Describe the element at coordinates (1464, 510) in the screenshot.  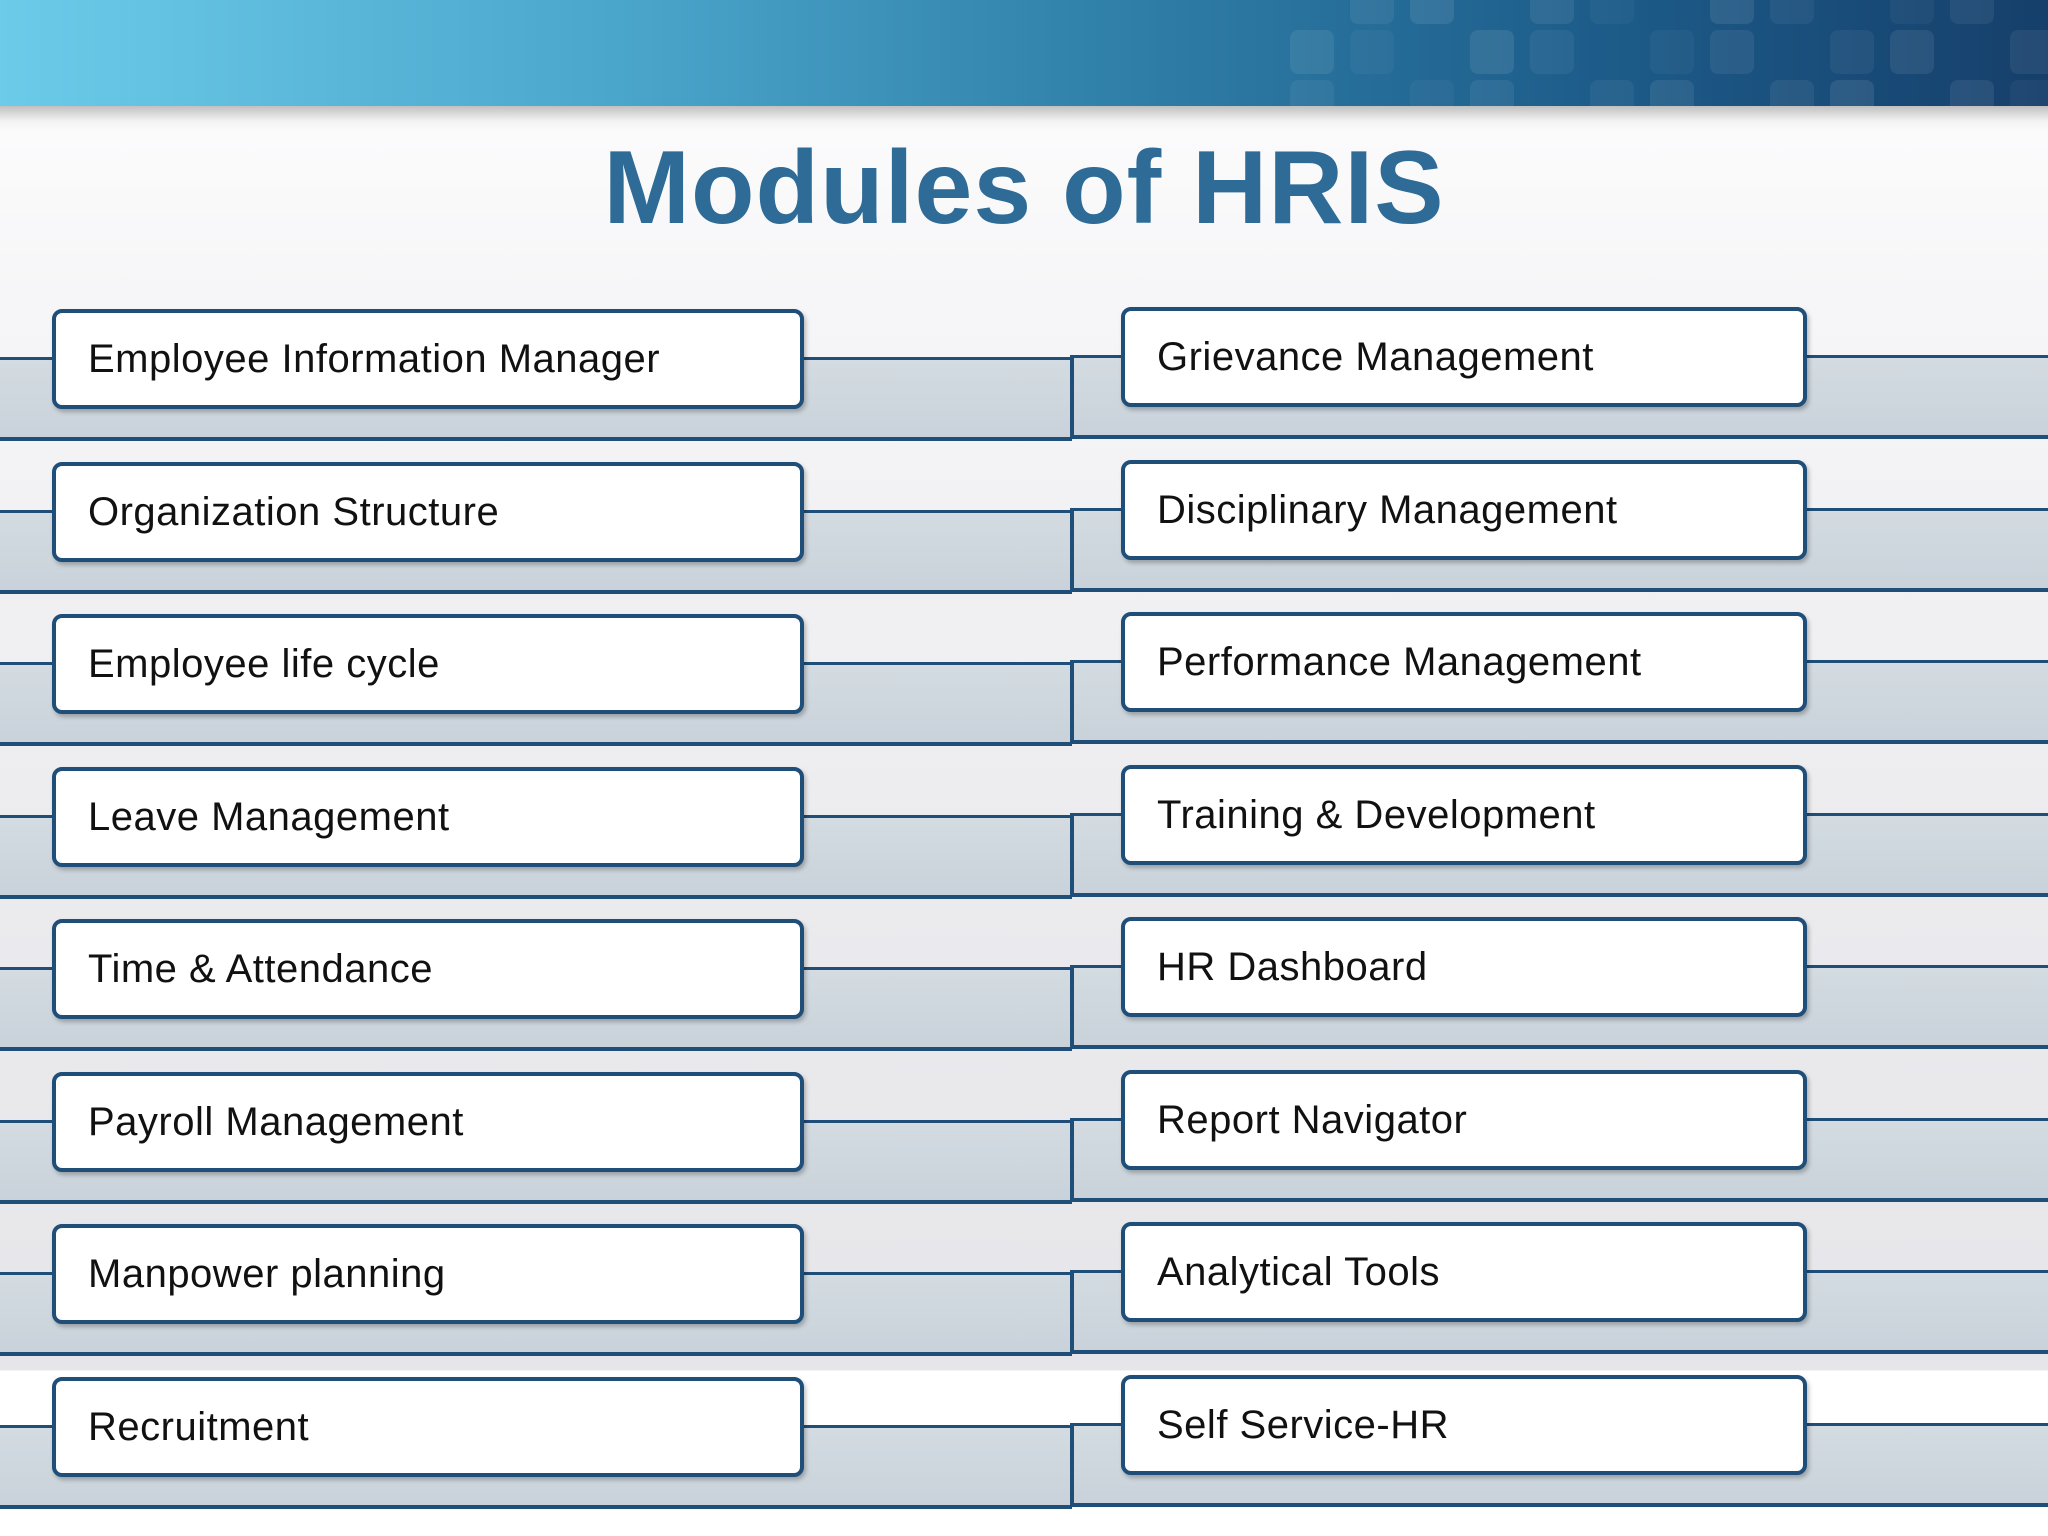
I see `module-box-right: Disciplinary Management` at that location.